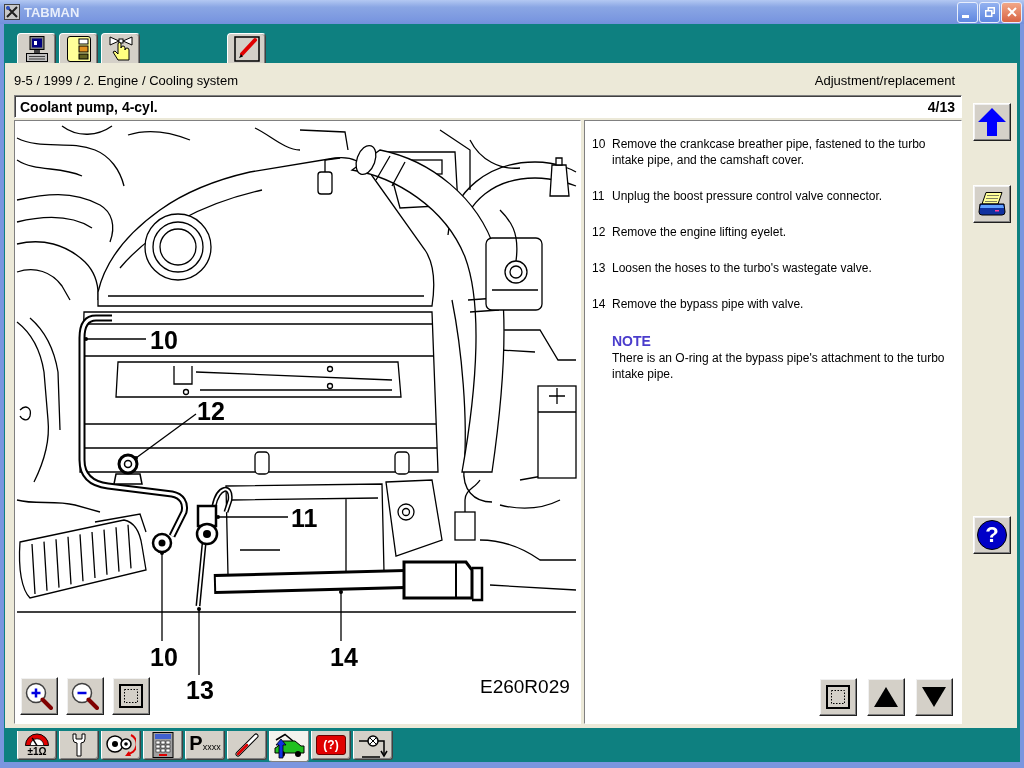 The width and height of the screenshot is (1024, 768). I want to click on restore-icon, so click(989, 12).